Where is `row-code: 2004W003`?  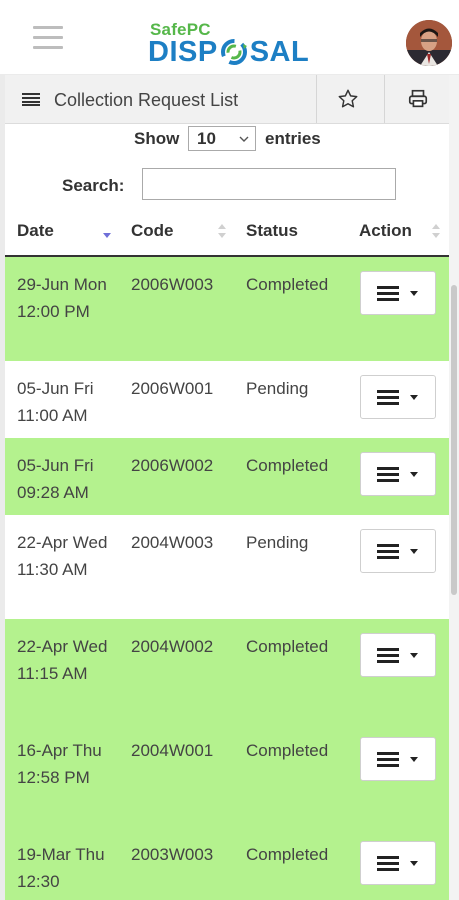
row-code: 2004W003 is located at coordinates (172, 542).